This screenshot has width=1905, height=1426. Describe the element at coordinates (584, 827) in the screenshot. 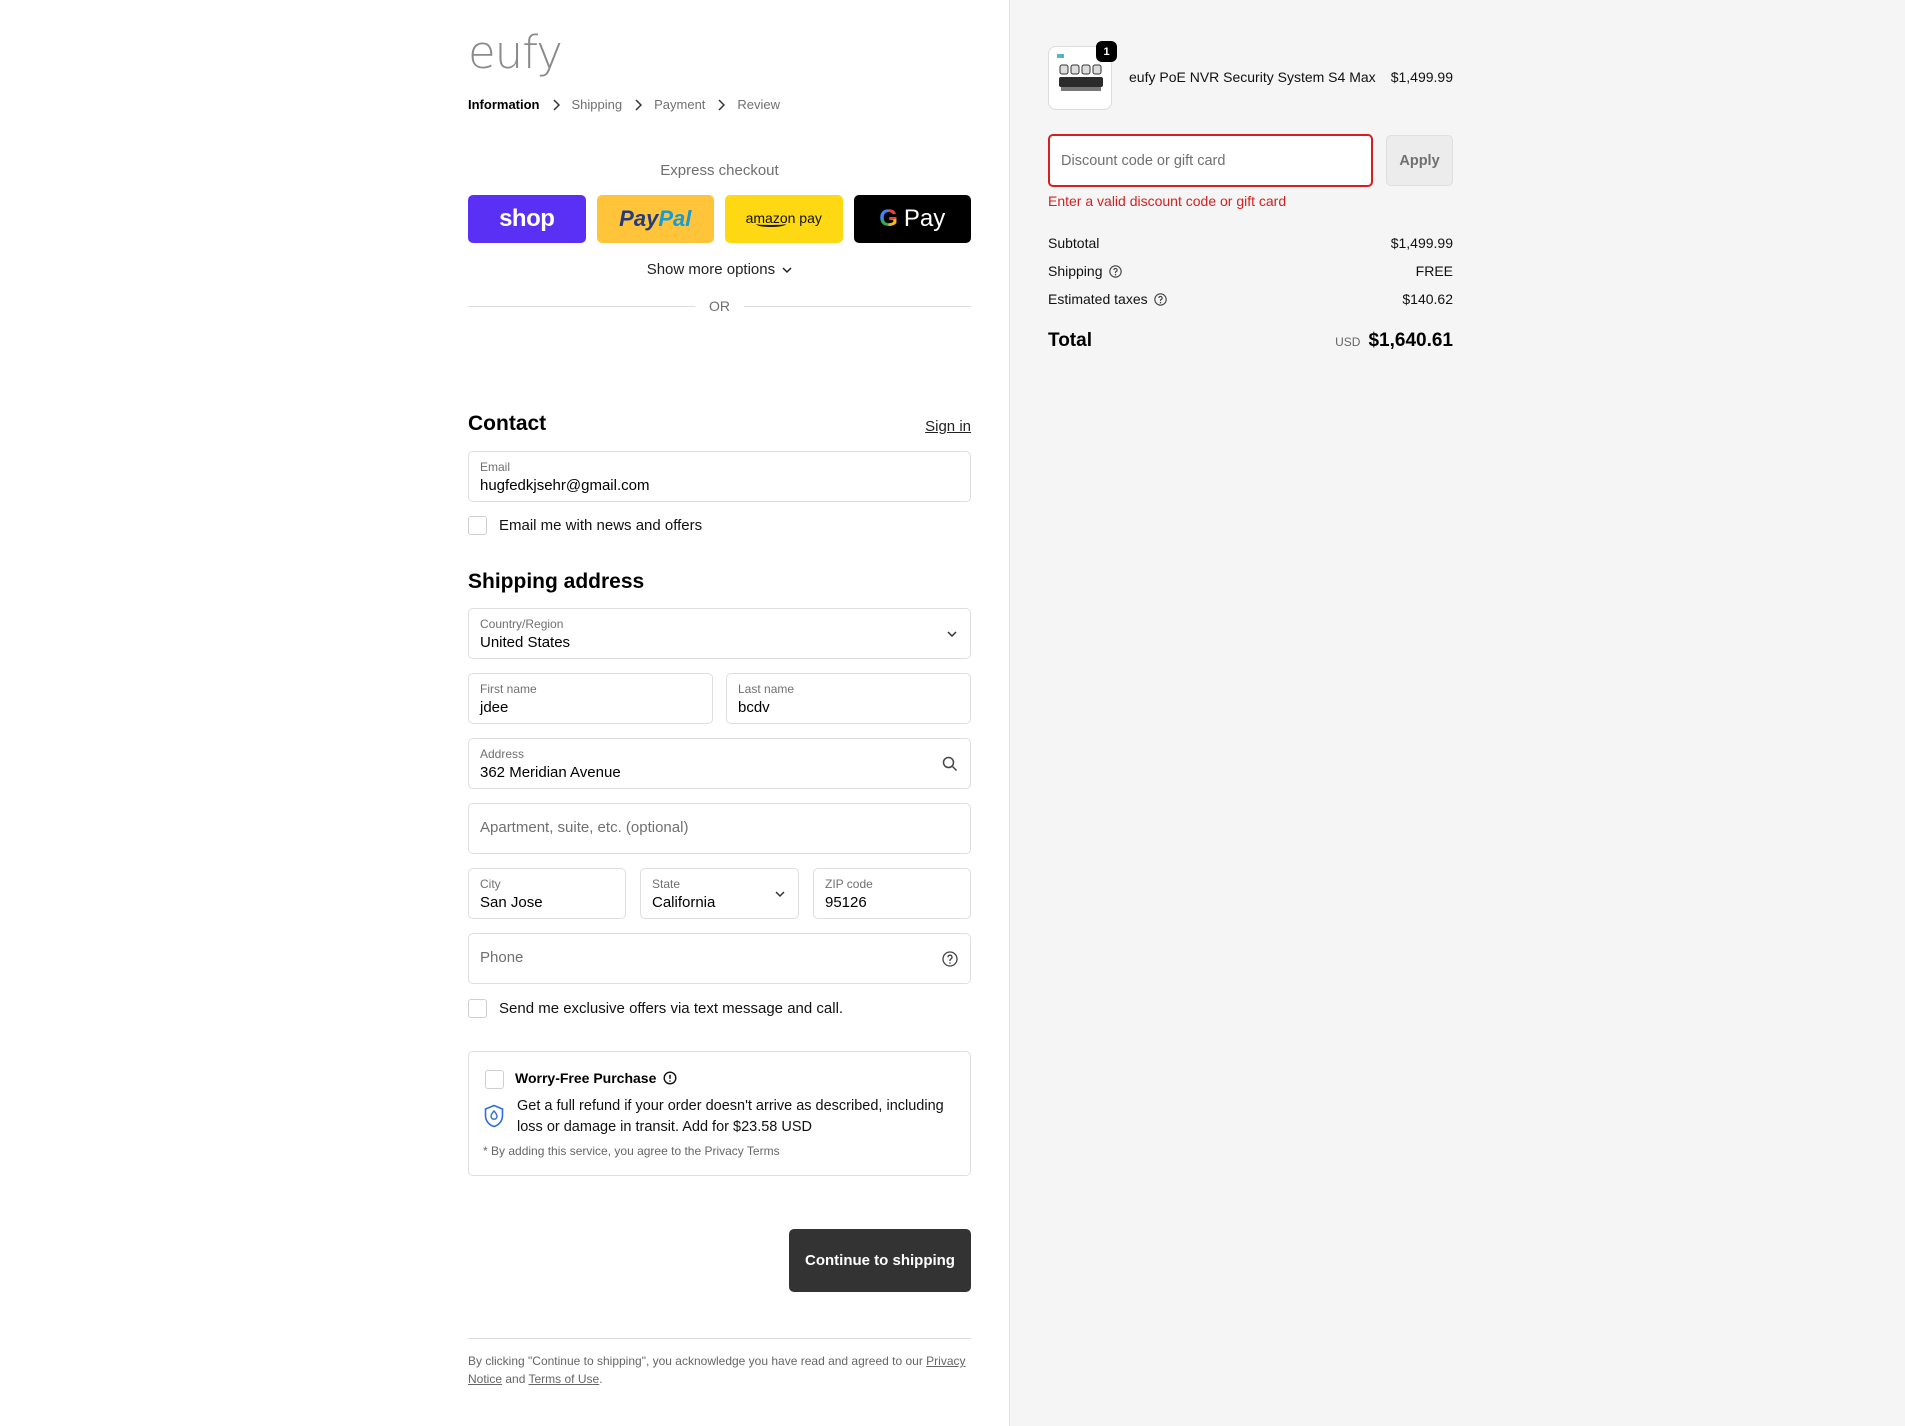

I see `apartment-placeholder: Apartment, suite, etc. (optional)` at that location.